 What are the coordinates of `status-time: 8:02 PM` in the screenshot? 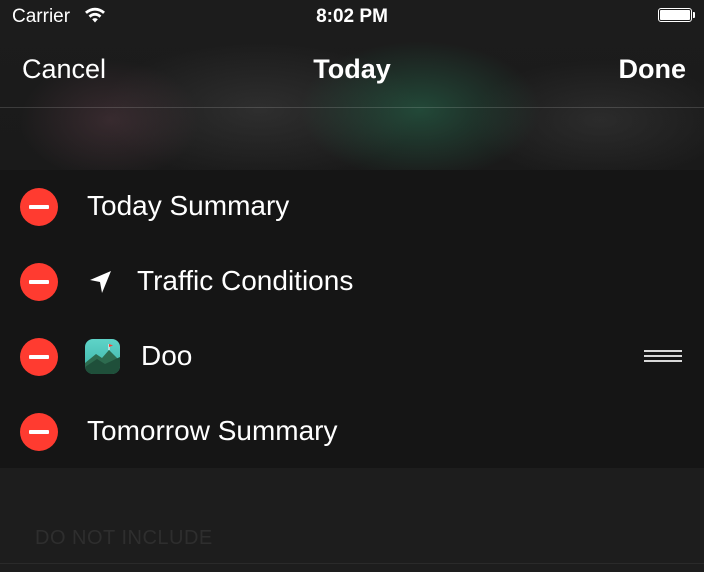 It's located at (352, 16).